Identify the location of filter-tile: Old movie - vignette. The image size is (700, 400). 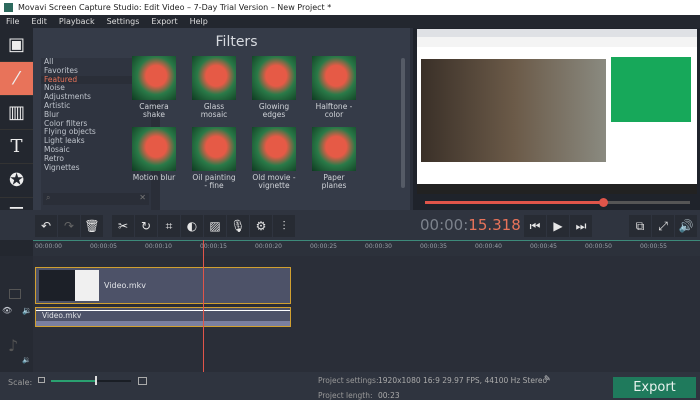
(274, 158).